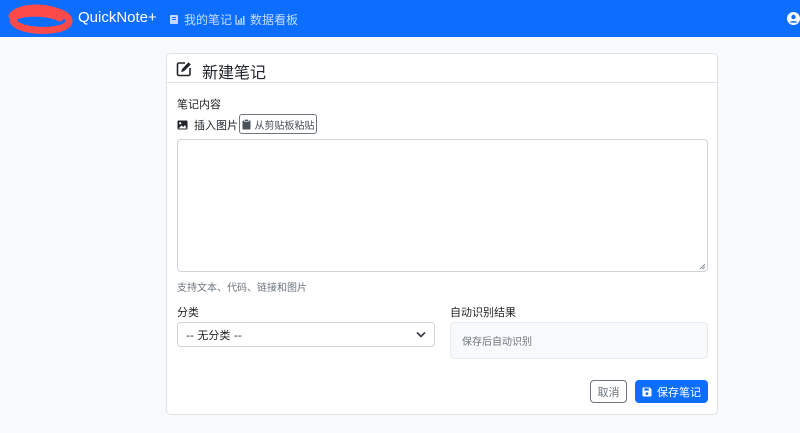 The height and width of the screenshot is (433, 800). What do you see at coordinates (284, 126) in the screenshot?
I see `paste-button-label: 从剪贴板粘贴` at bounding box center [284, 126].